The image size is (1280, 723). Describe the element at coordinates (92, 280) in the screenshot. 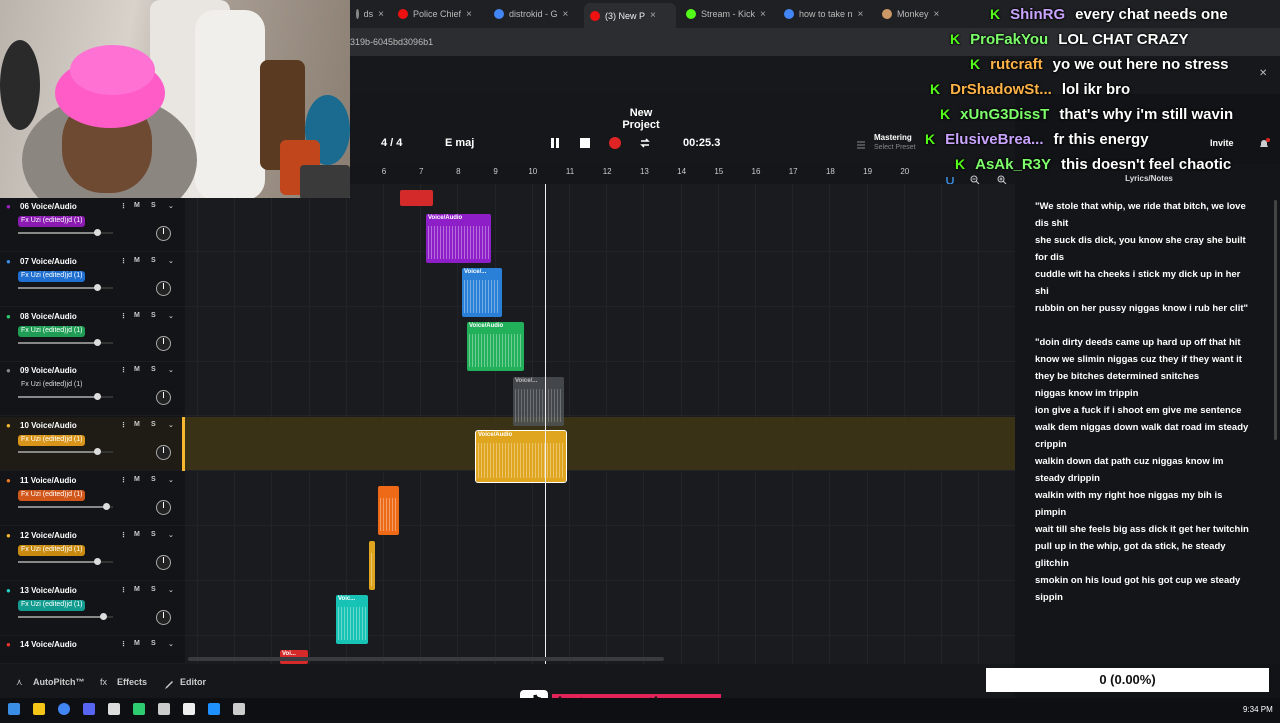

I see `track-header: ● 07 Voice/Audio M S ⌄ ⋮ Fx Uzi (edited)jd (1)` at that location.